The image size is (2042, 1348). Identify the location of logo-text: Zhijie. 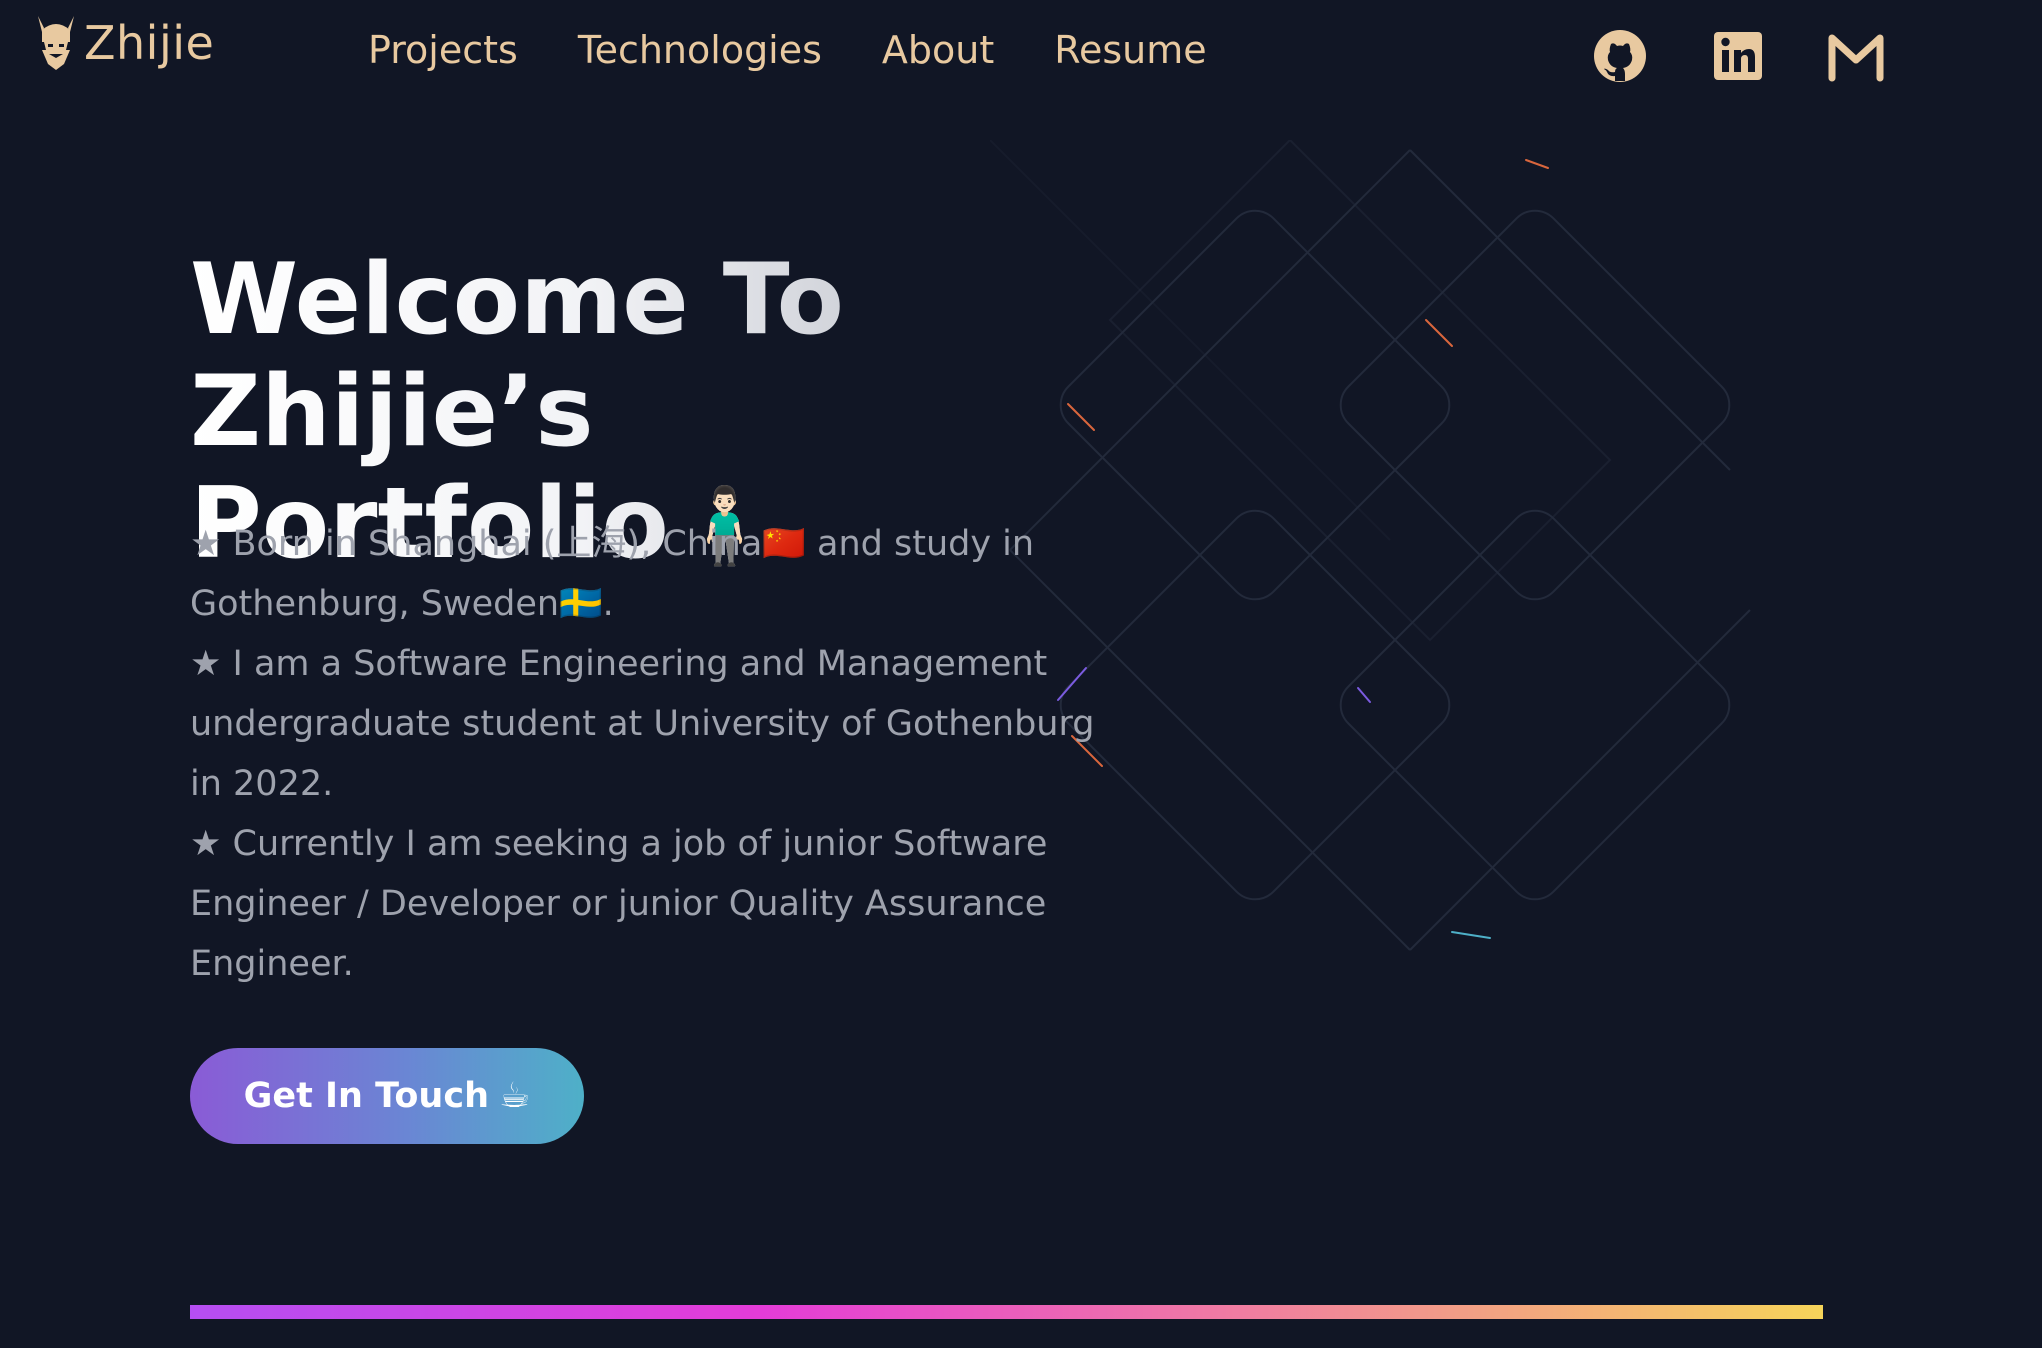
(149, 43).